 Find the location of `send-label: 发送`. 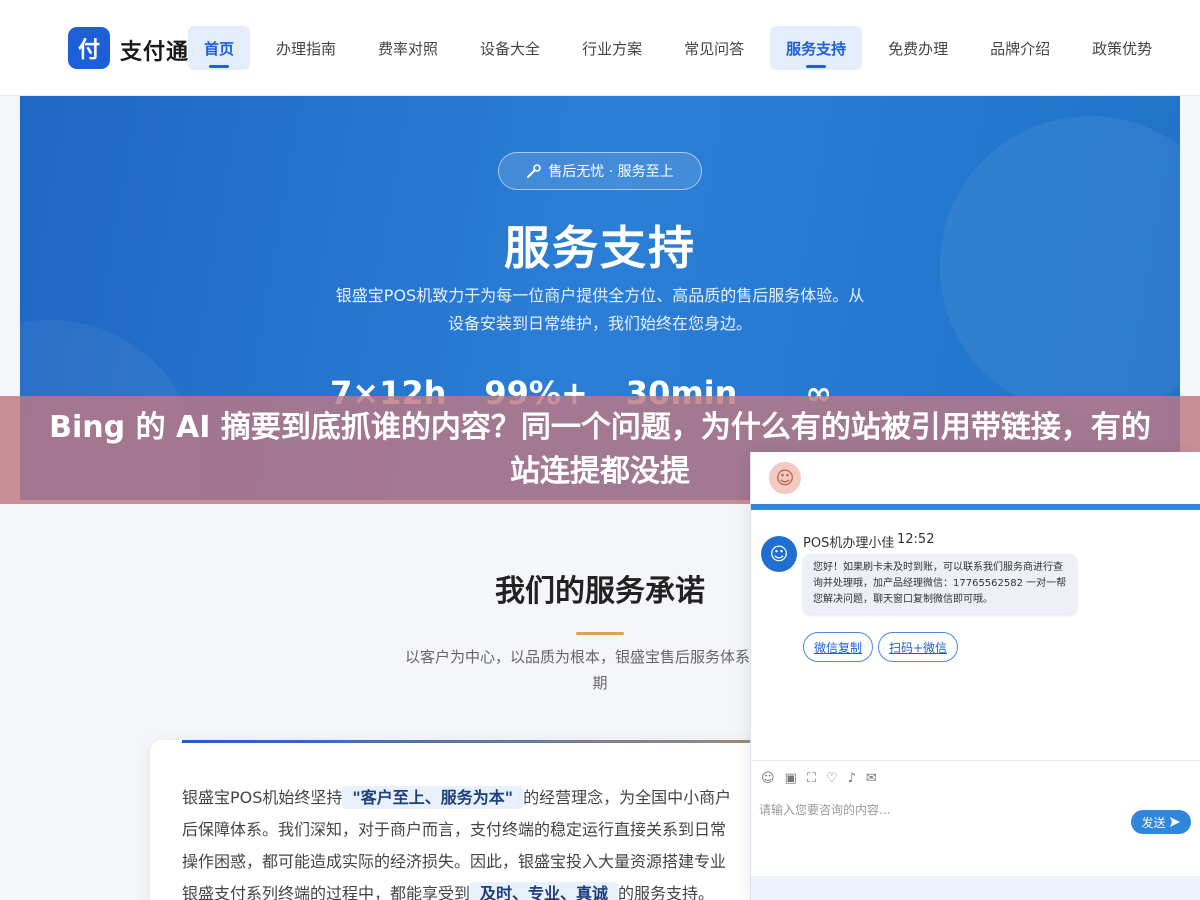

send-label: 发送 is located at coordinates (1153, 822).